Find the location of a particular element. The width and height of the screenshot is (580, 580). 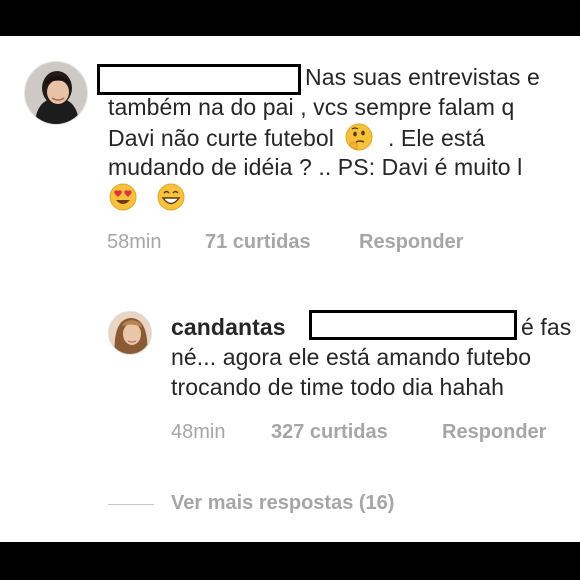

comment-reply-button: Responder is located at coordinates (411, 242).